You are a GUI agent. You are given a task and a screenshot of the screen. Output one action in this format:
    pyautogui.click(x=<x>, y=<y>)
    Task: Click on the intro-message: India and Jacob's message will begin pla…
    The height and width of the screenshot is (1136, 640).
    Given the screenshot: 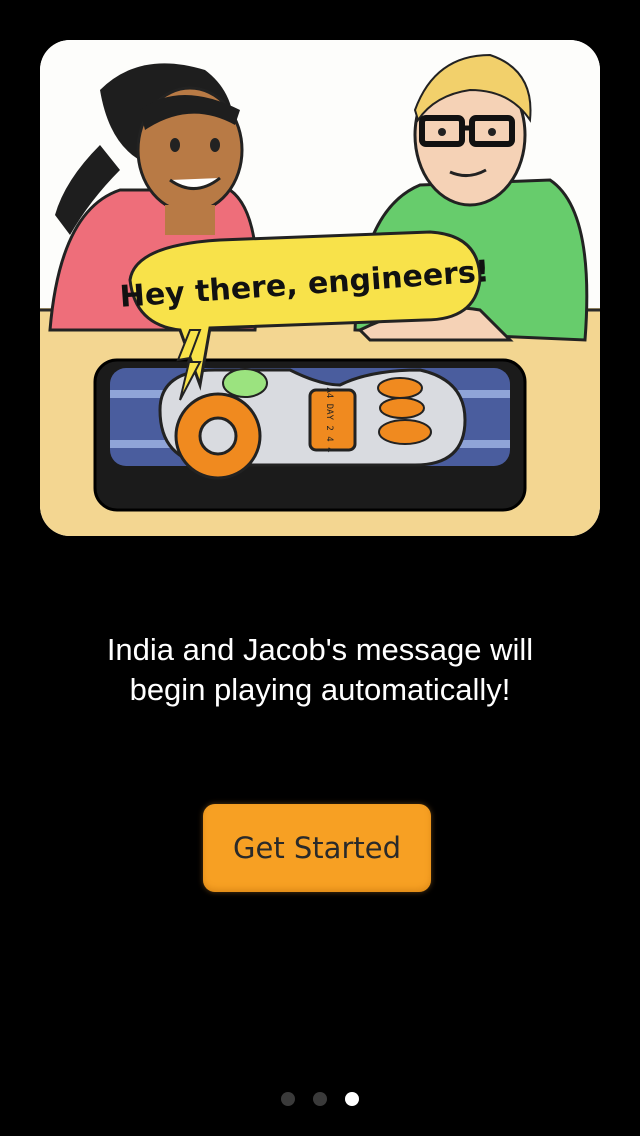 What is the action you would take?
    pyautogui.click(x=320, y=669)
    